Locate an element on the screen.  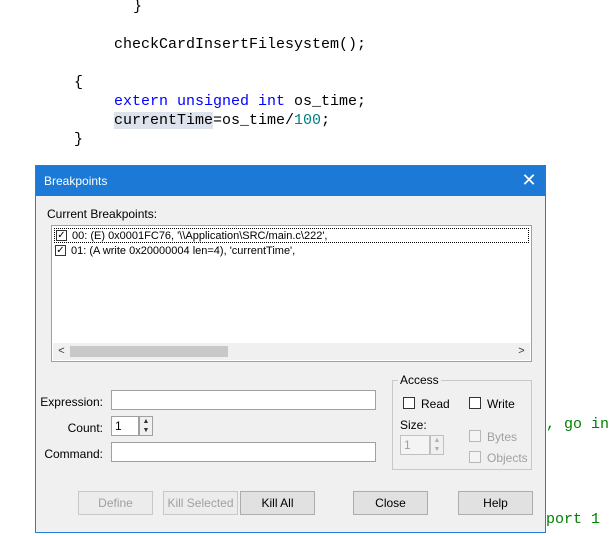
code-line-5: currentTime=os_time/100; is located at coordinates (222, 120).